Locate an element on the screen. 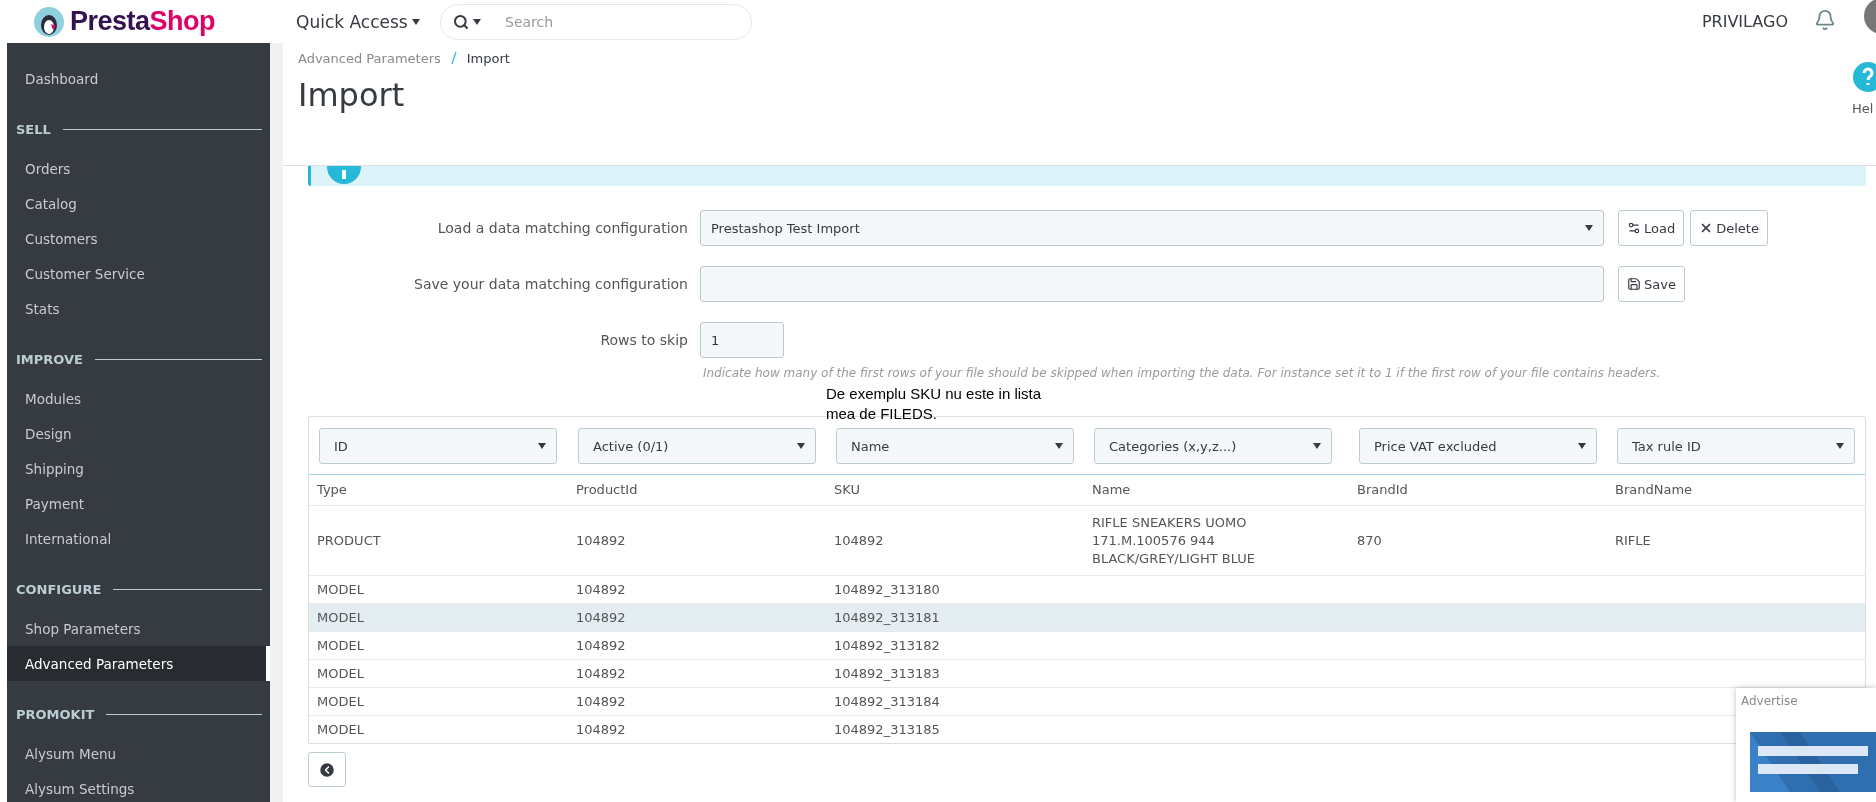 The image size is (1876, 802). field-label: Rows to skip is located at coordinates (643, 340).